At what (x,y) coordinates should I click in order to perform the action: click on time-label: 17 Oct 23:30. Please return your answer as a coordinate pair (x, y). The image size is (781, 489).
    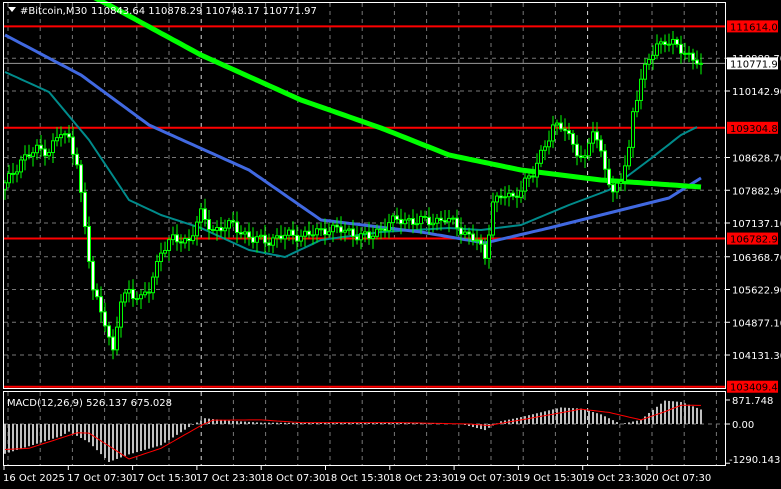
    Looking at the image, I should click on (228, 478).